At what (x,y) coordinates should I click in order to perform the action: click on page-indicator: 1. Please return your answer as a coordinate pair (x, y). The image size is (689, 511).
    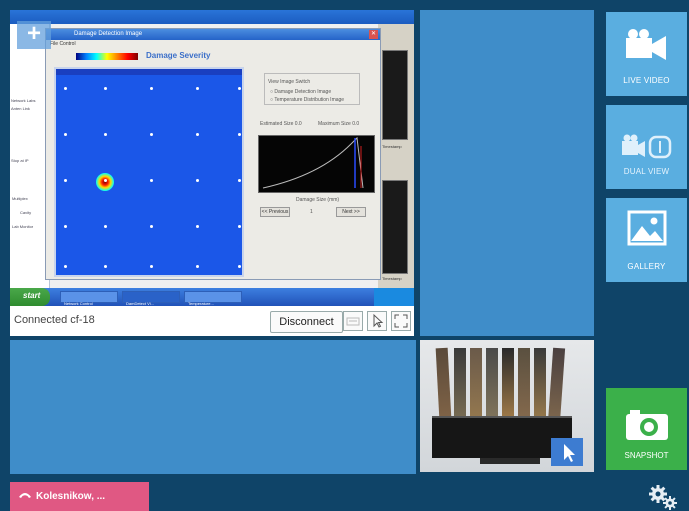
    Looking at the image, I should click on (311, 212).